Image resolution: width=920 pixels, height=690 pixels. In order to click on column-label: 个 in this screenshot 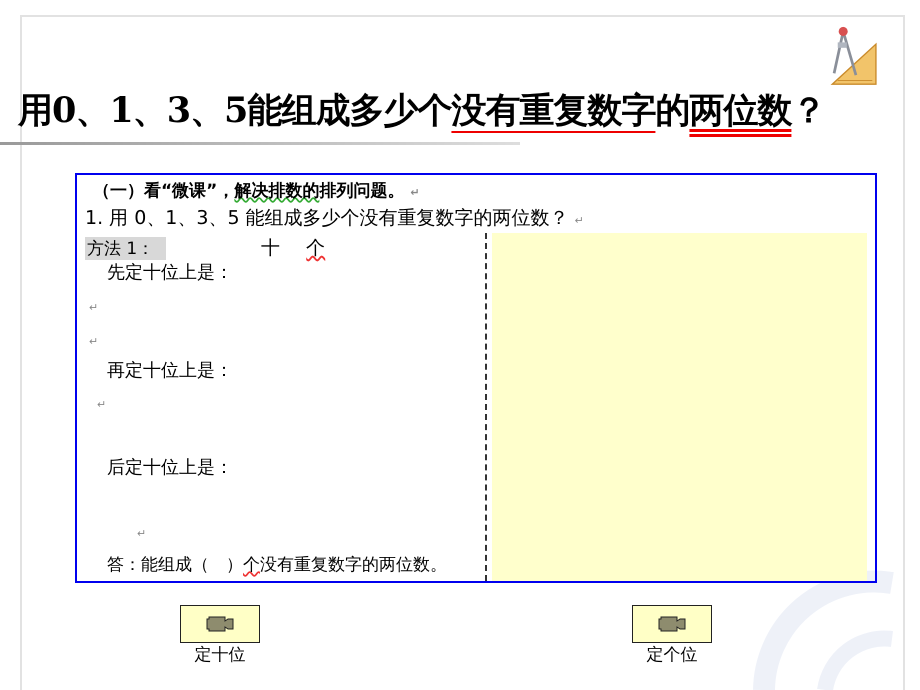, I will do `click(316, 248)`.